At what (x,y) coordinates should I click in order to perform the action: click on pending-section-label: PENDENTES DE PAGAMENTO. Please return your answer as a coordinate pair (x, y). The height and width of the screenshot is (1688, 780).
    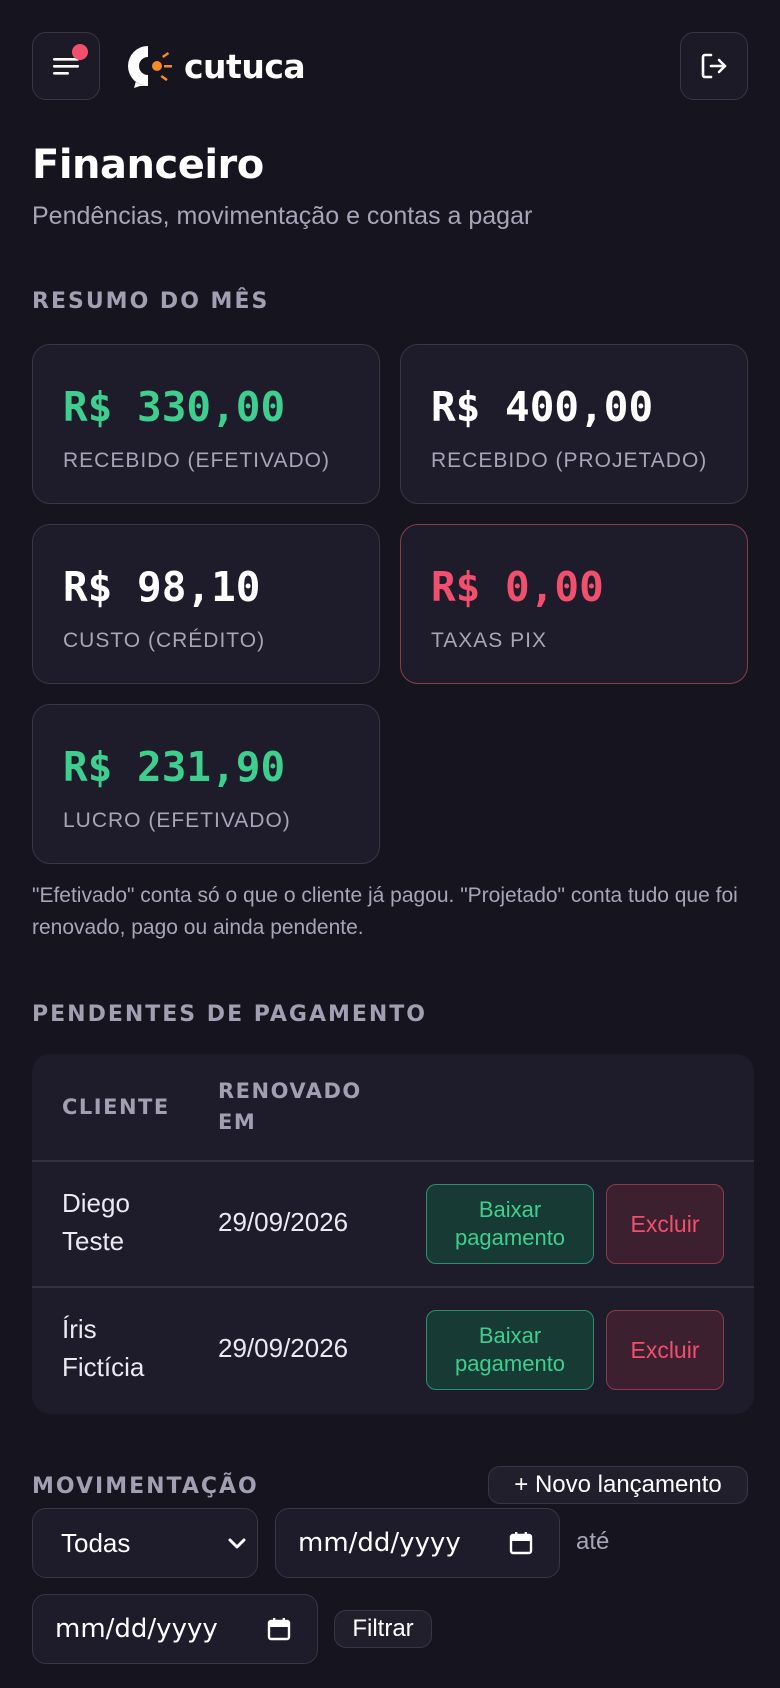
    Looking at the image, I should click on (230, 1014).